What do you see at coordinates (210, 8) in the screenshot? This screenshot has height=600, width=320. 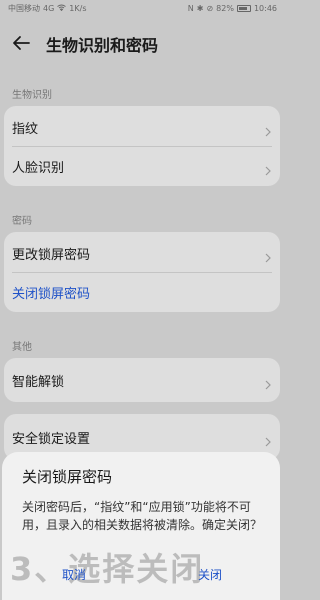 I see `mute-icon: ⊘` at bounding box center [210, 8].